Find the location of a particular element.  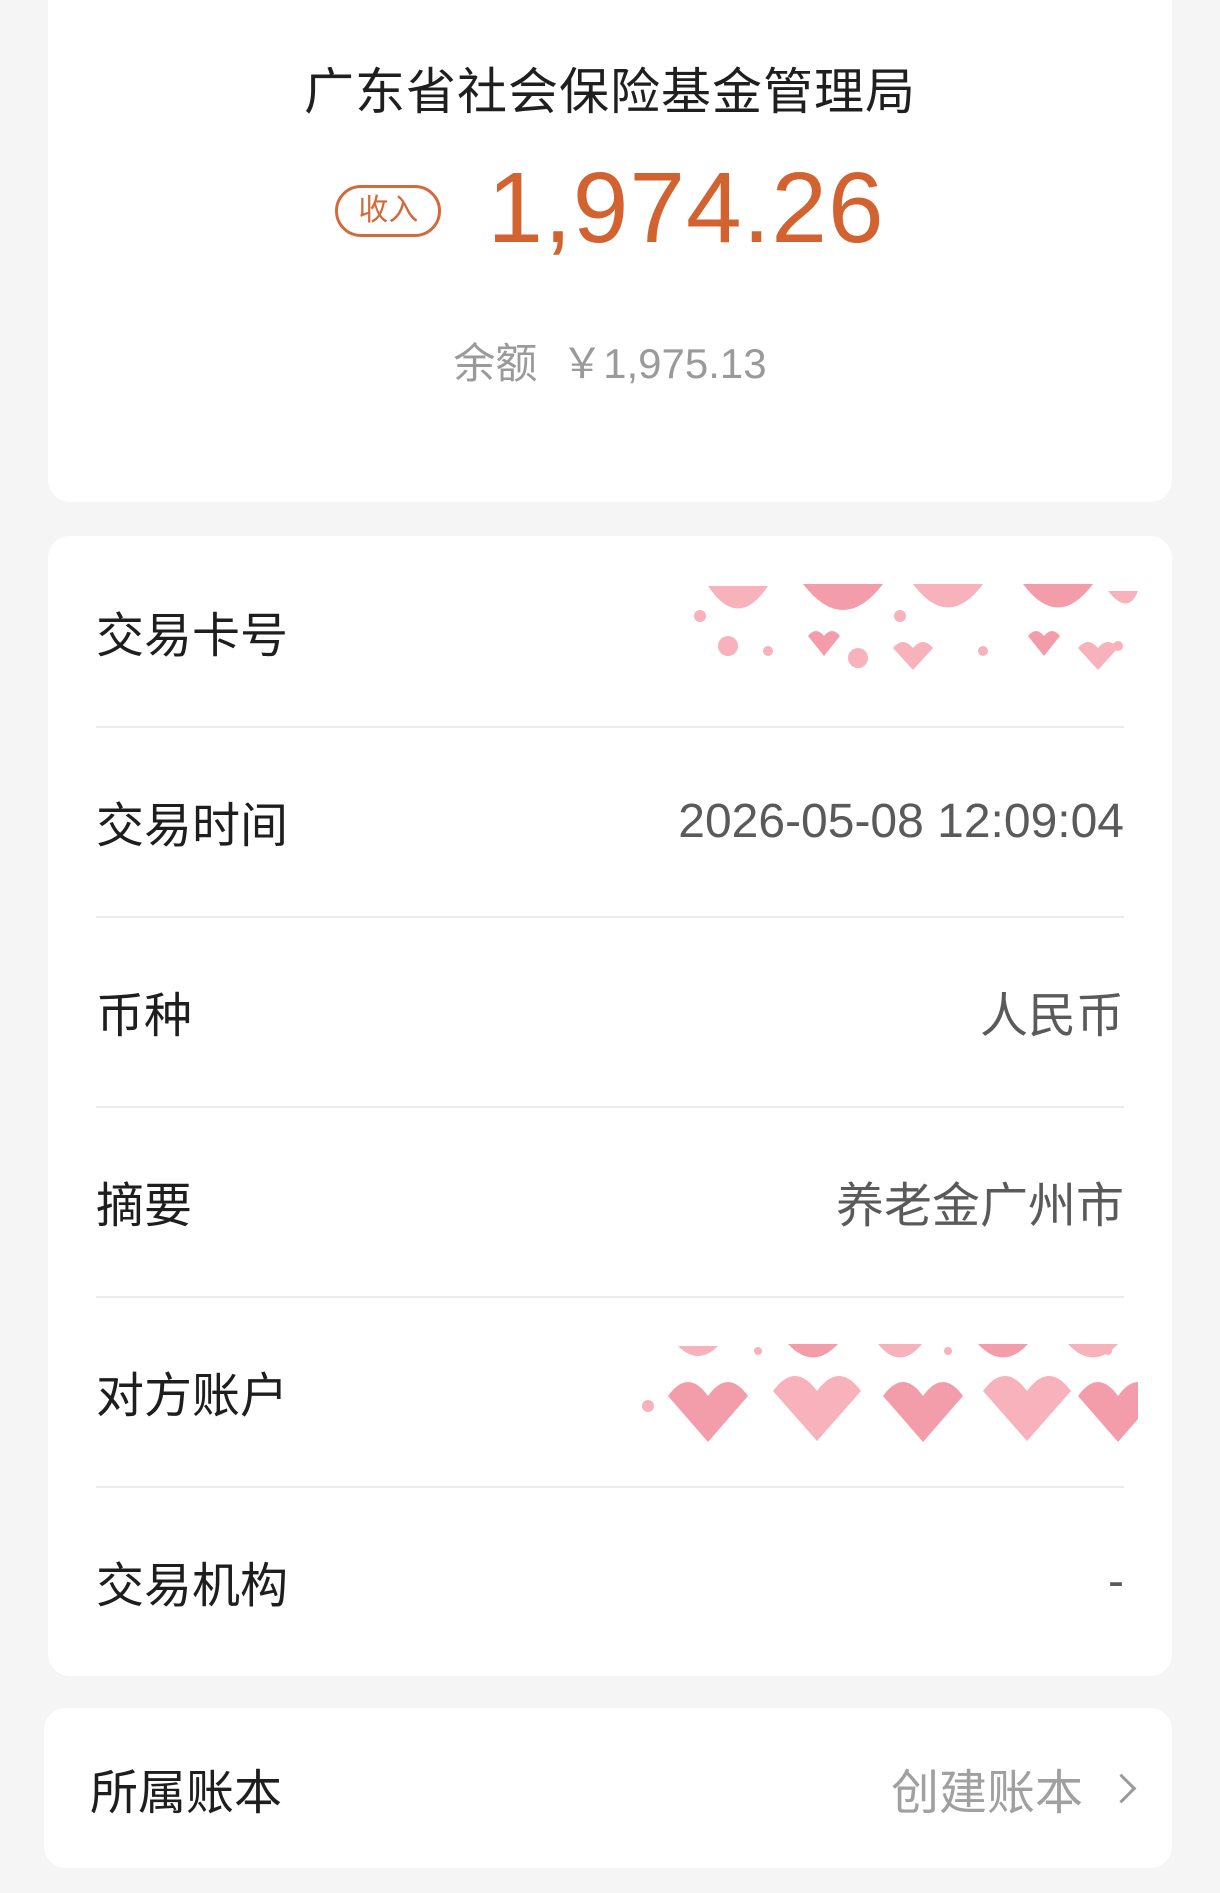

detail-row-summary: 摘要 养老金广州市 is located at coordinates (610, 1202).